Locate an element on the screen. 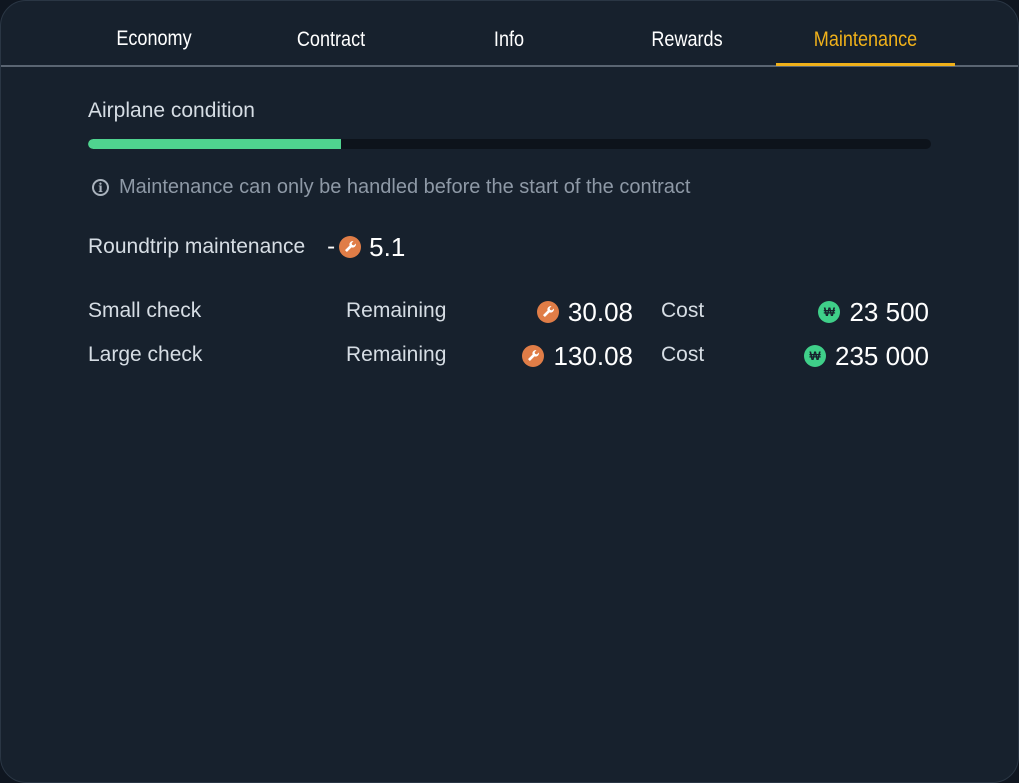  large-check-remaining: 130.08 is located at coordinates (577, 356).